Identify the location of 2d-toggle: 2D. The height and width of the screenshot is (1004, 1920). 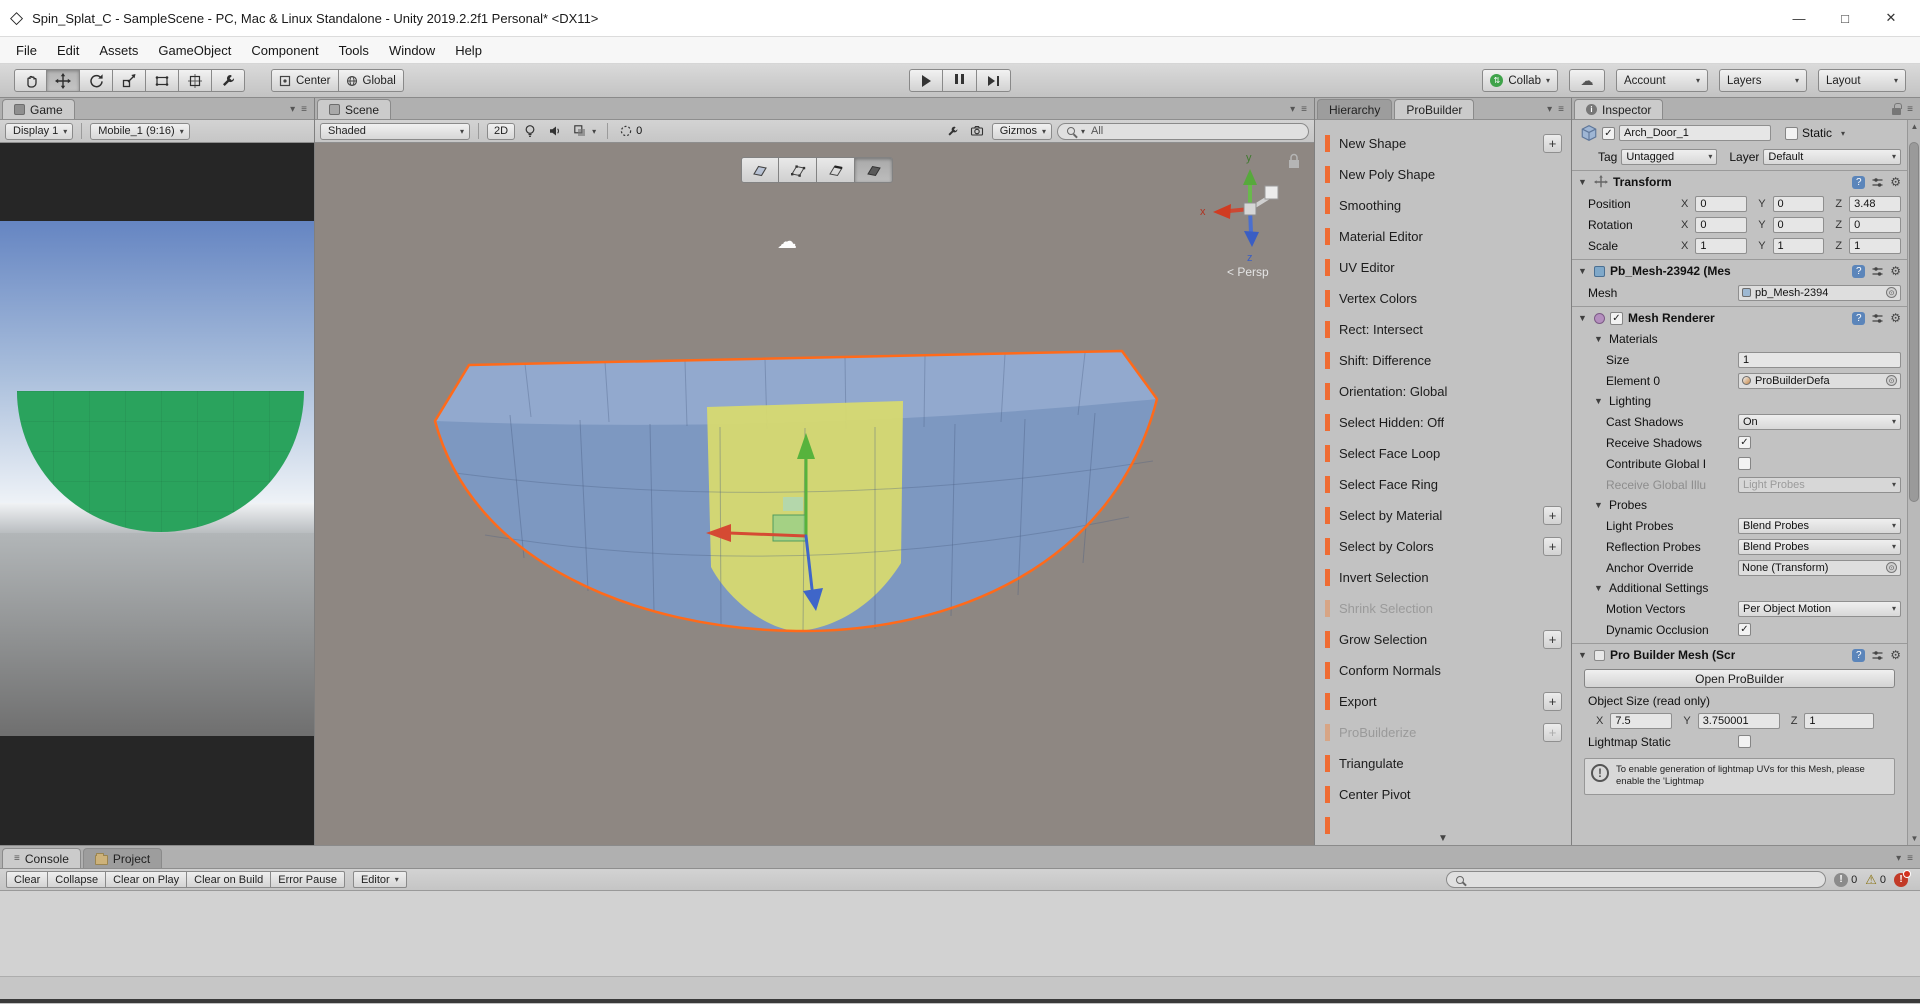
(501, 131).